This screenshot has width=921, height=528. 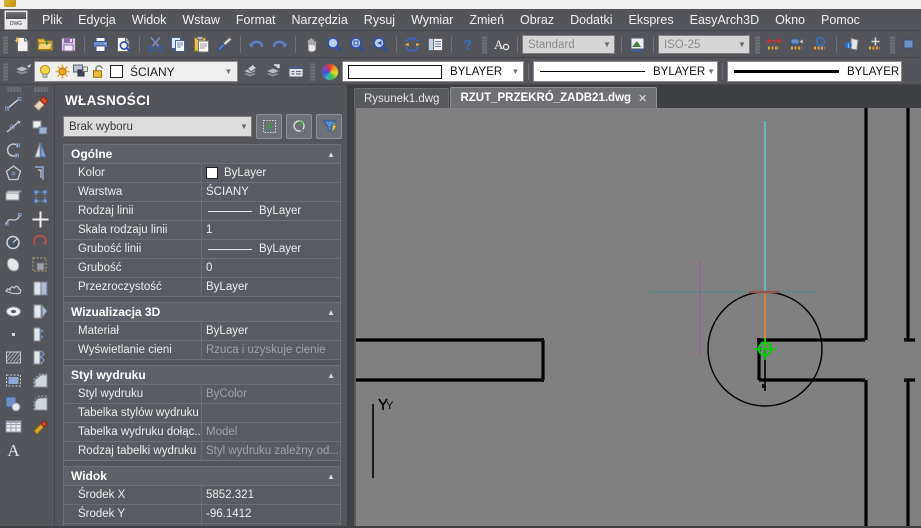 What do you see at coordinates (774, 44) in the screenshot?
I see `dimension-linear-icon` at bounding box center [774, 44].